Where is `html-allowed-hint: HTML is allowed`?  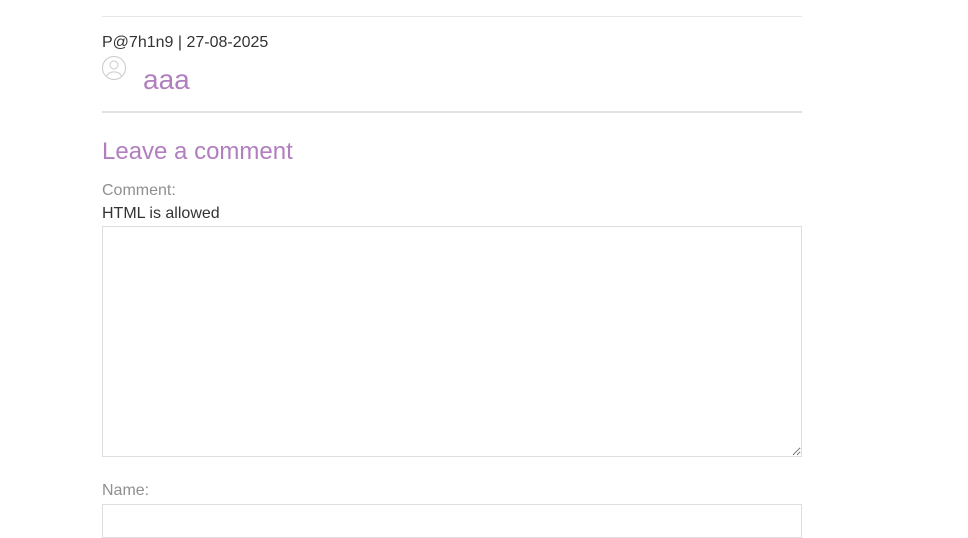
html-allowed-hint: HTML is allowed is located at coordinates (161, 213).